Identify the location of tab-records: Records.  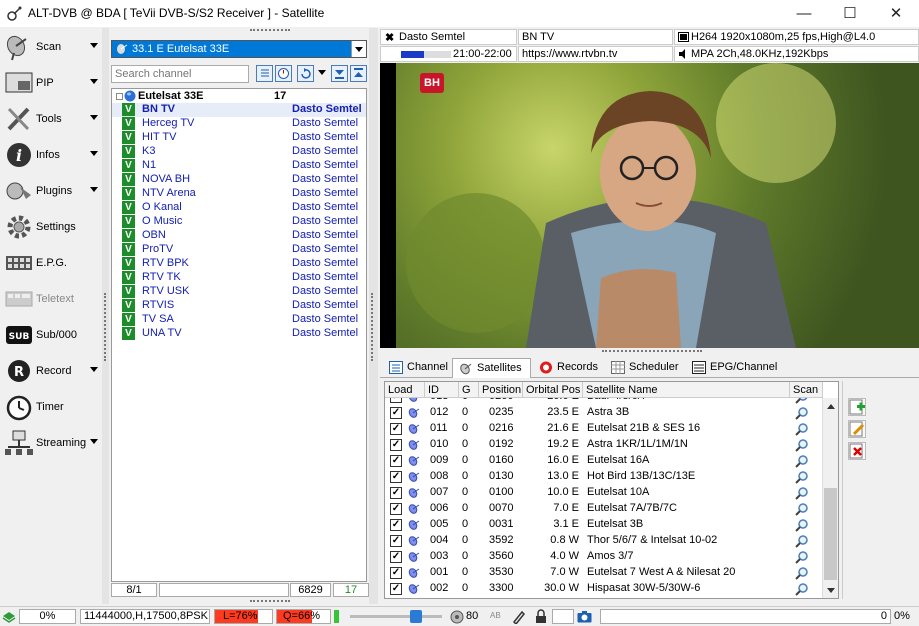
(568, 368).